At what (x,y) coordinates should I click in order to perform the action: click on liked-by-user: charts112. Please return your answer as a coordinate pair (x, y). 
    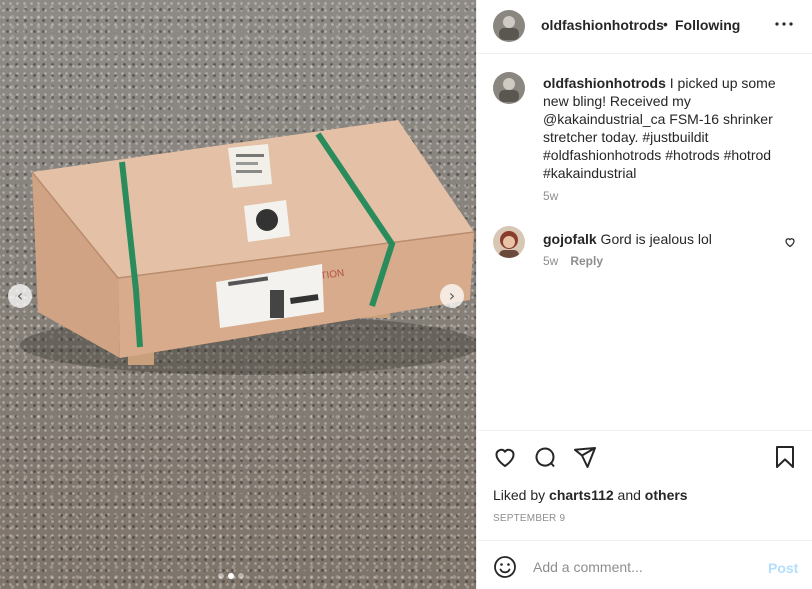
    Looking at the image, I should click on (581, 495).